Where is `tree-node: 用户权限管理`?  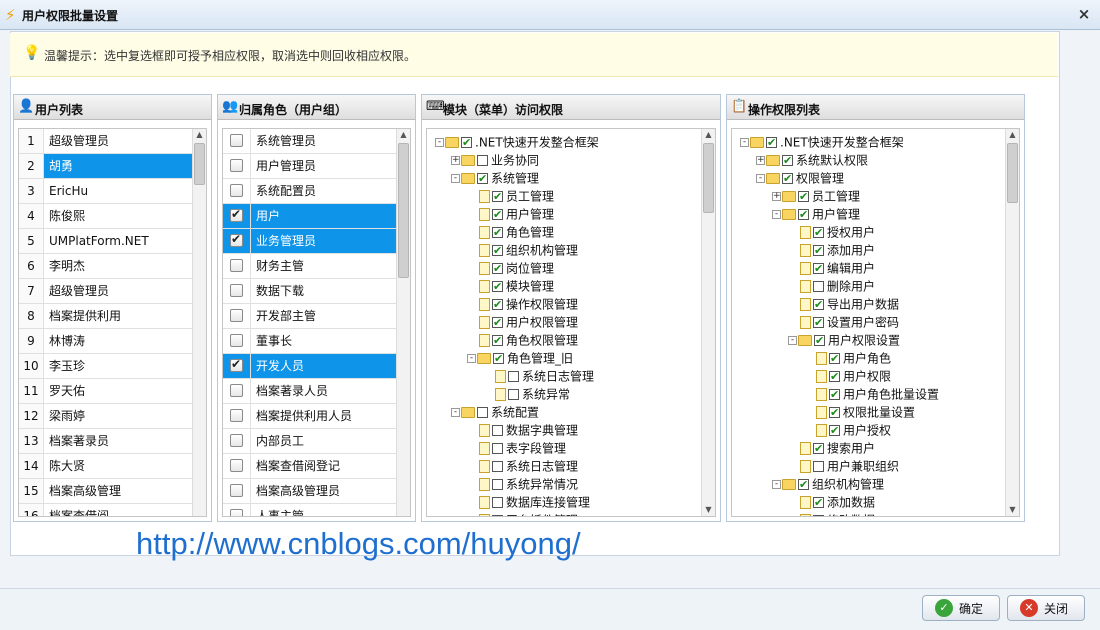
tree-node: 用户权限管理 is located at coordinates (522, 322).